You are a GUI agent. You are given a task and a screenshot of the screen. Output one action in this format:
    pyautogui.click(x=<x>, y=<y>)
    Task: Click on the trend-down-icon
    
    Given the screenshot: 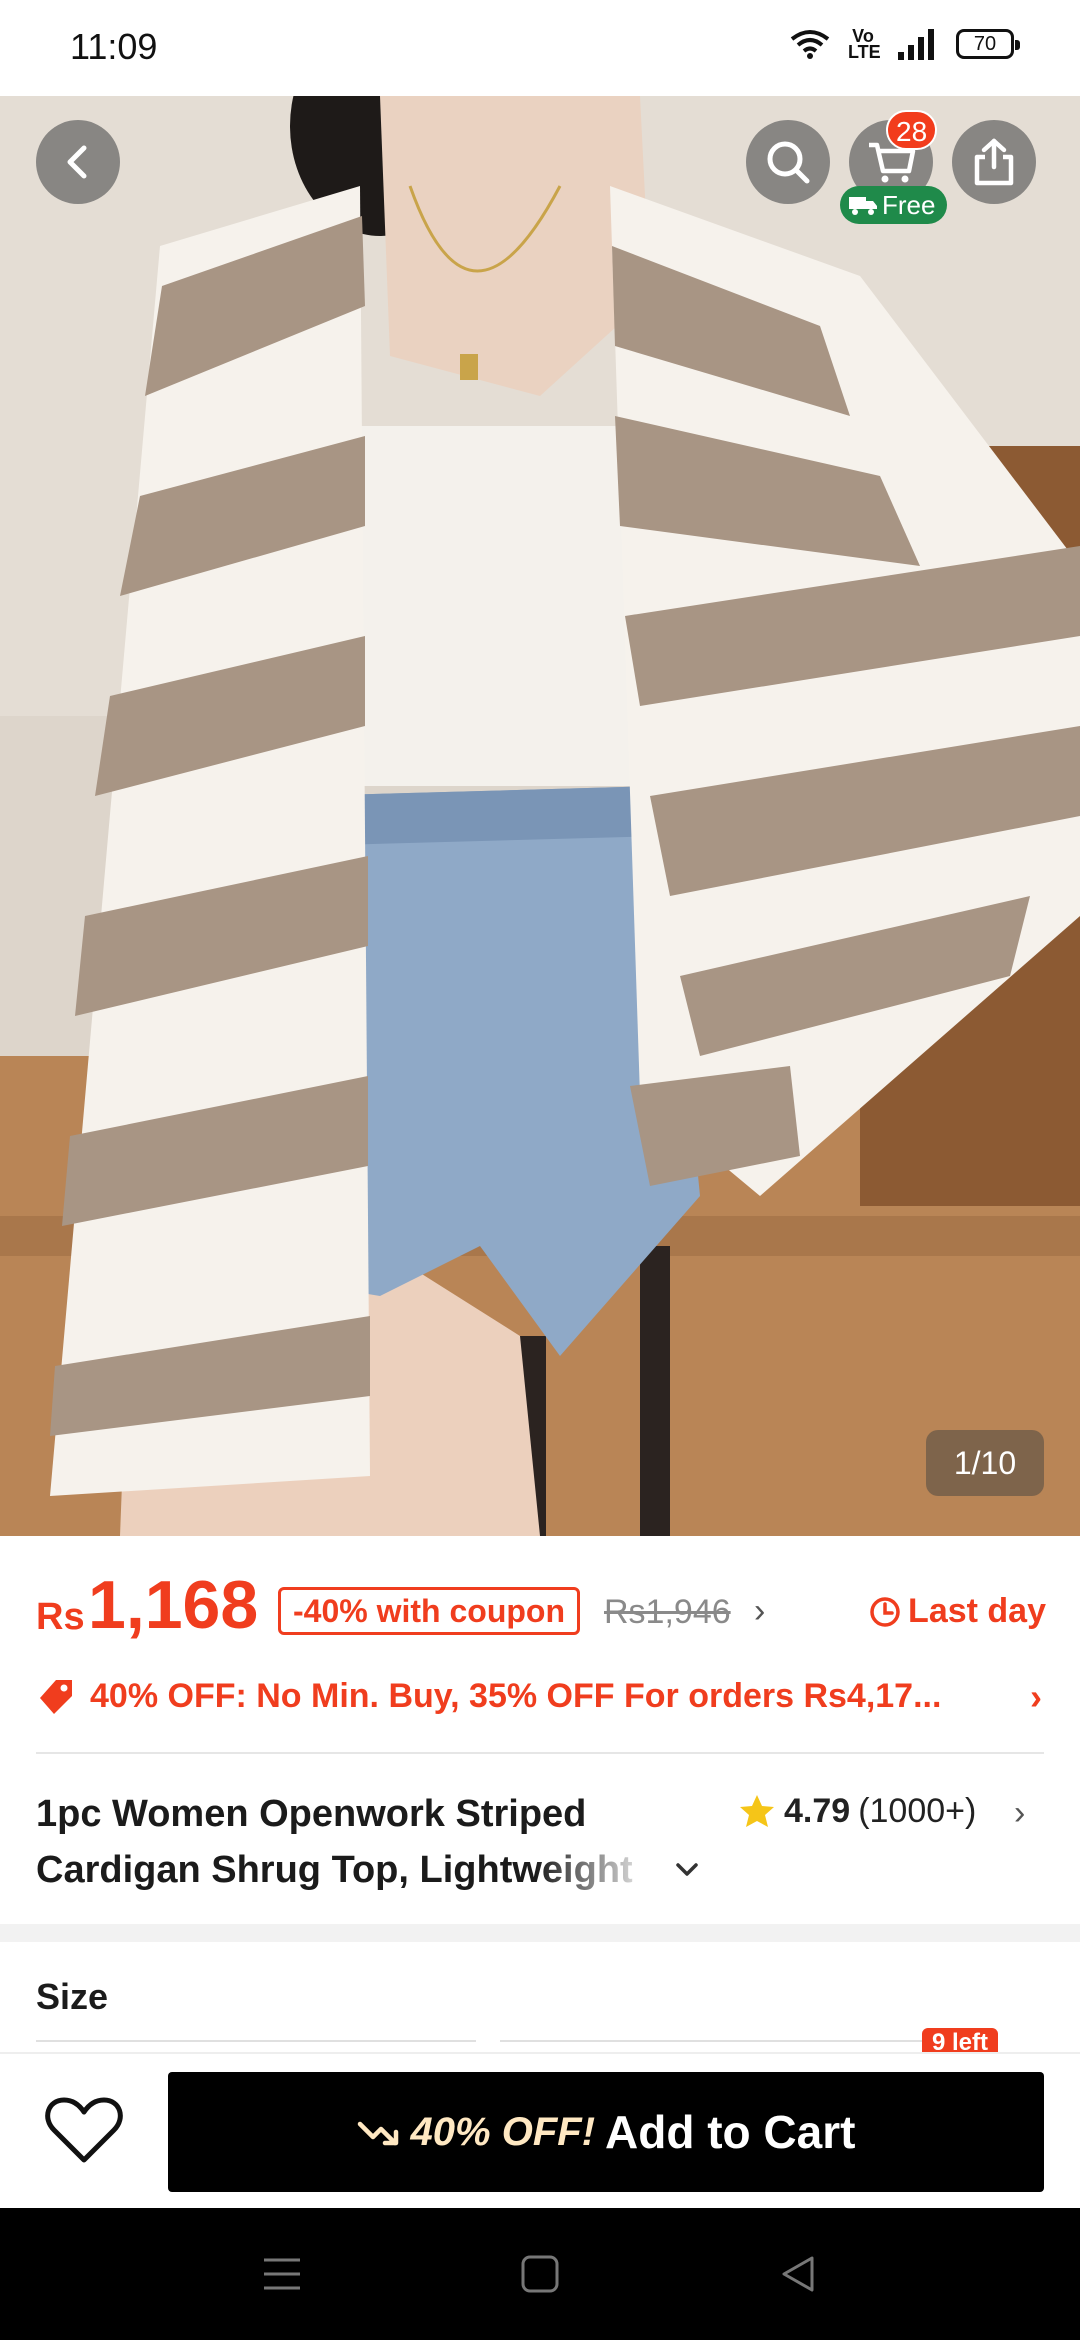 What is the action you would take?
    pyautogui.click(x=377, y=2133)
    